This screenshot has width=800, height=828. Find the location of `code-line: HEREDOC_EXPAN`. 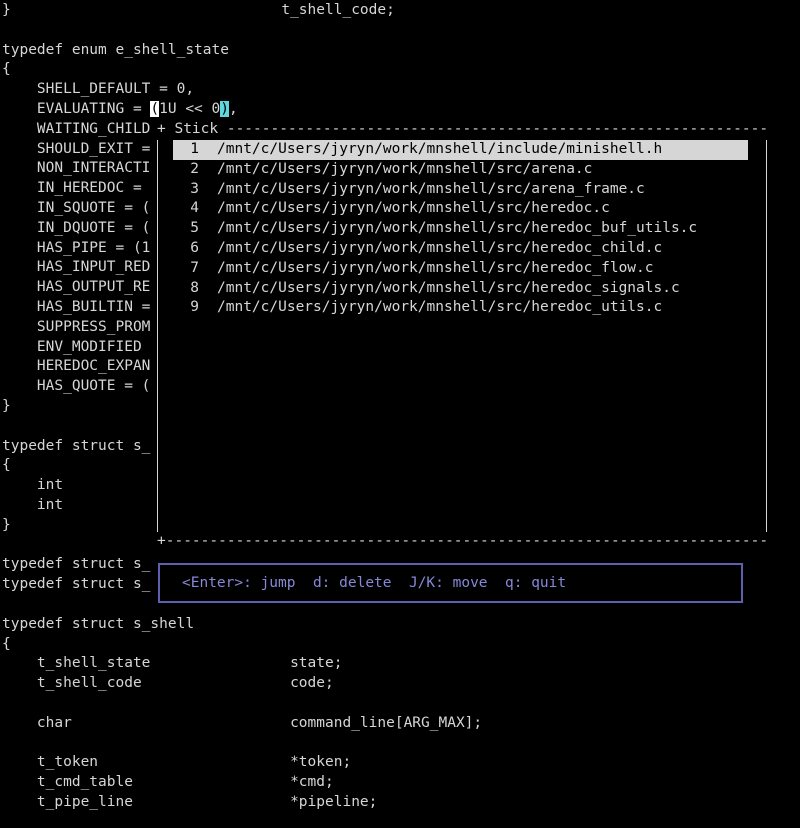

code-line: HEREDOC_EXPAN is located at coordinates (76, 366).